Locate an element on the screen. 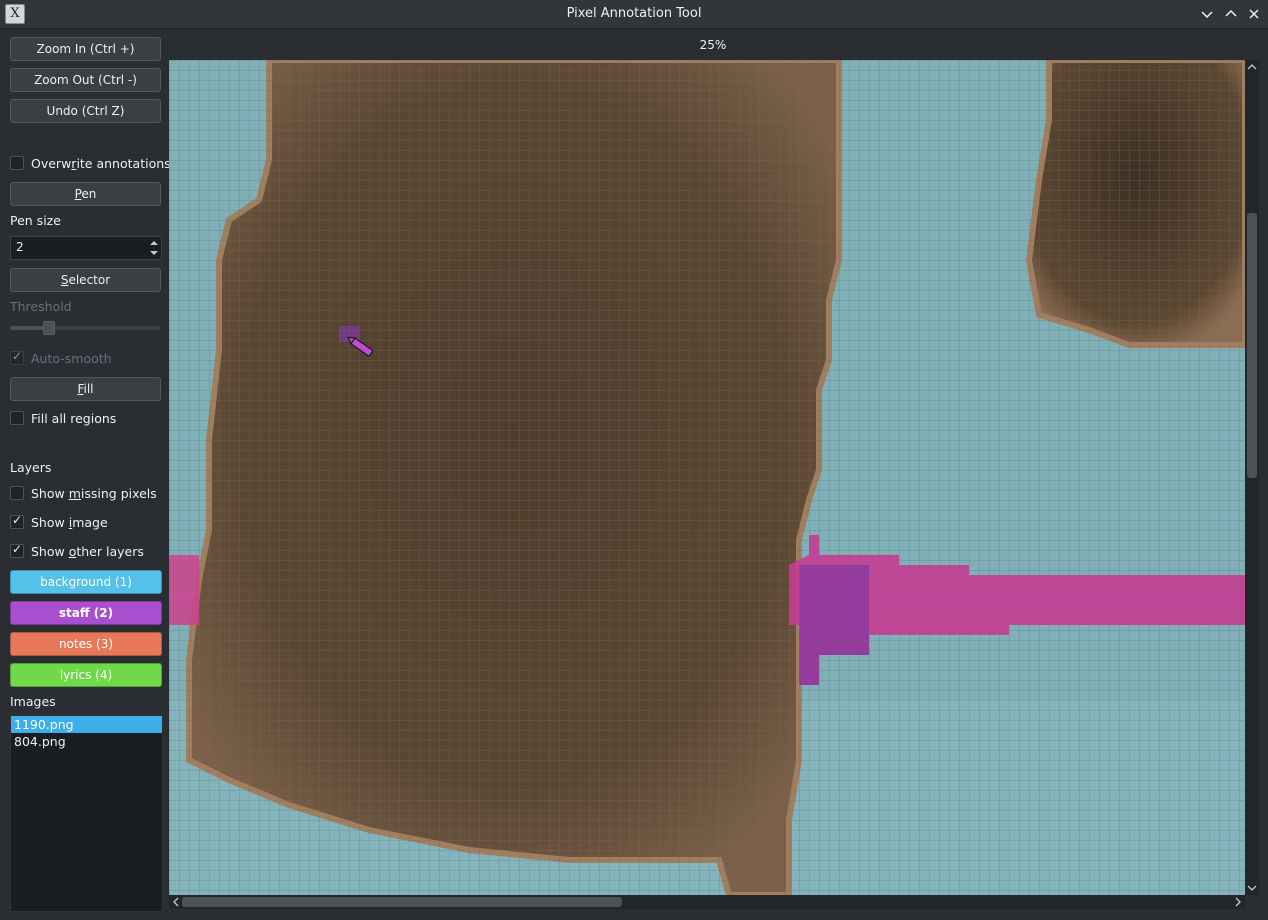 Image resolution: width=1268 pixels, height=920 pixels. show-missing-pixels-label: Show missing pixels is located at coordinates (94, 493).